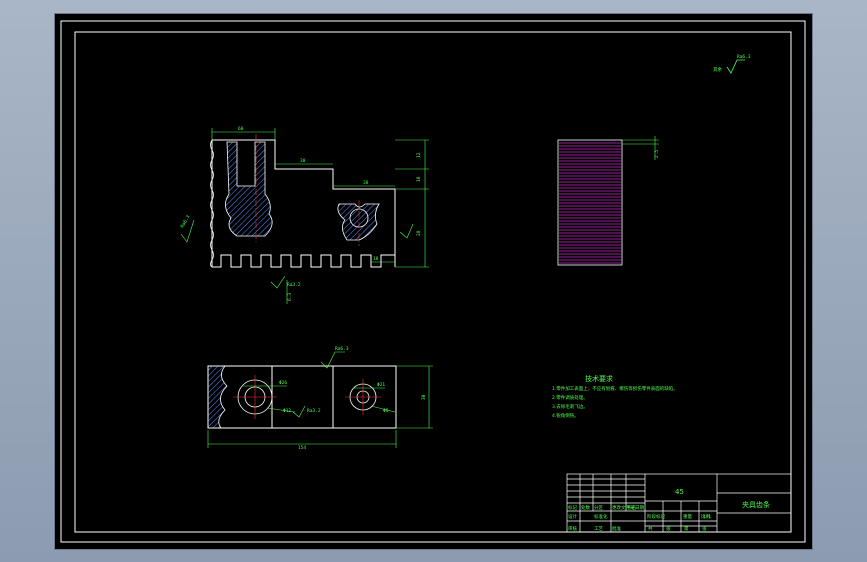 This screenshot has height=562, width=867. I want to click on title-block-label: 审核, so click(572, 528).